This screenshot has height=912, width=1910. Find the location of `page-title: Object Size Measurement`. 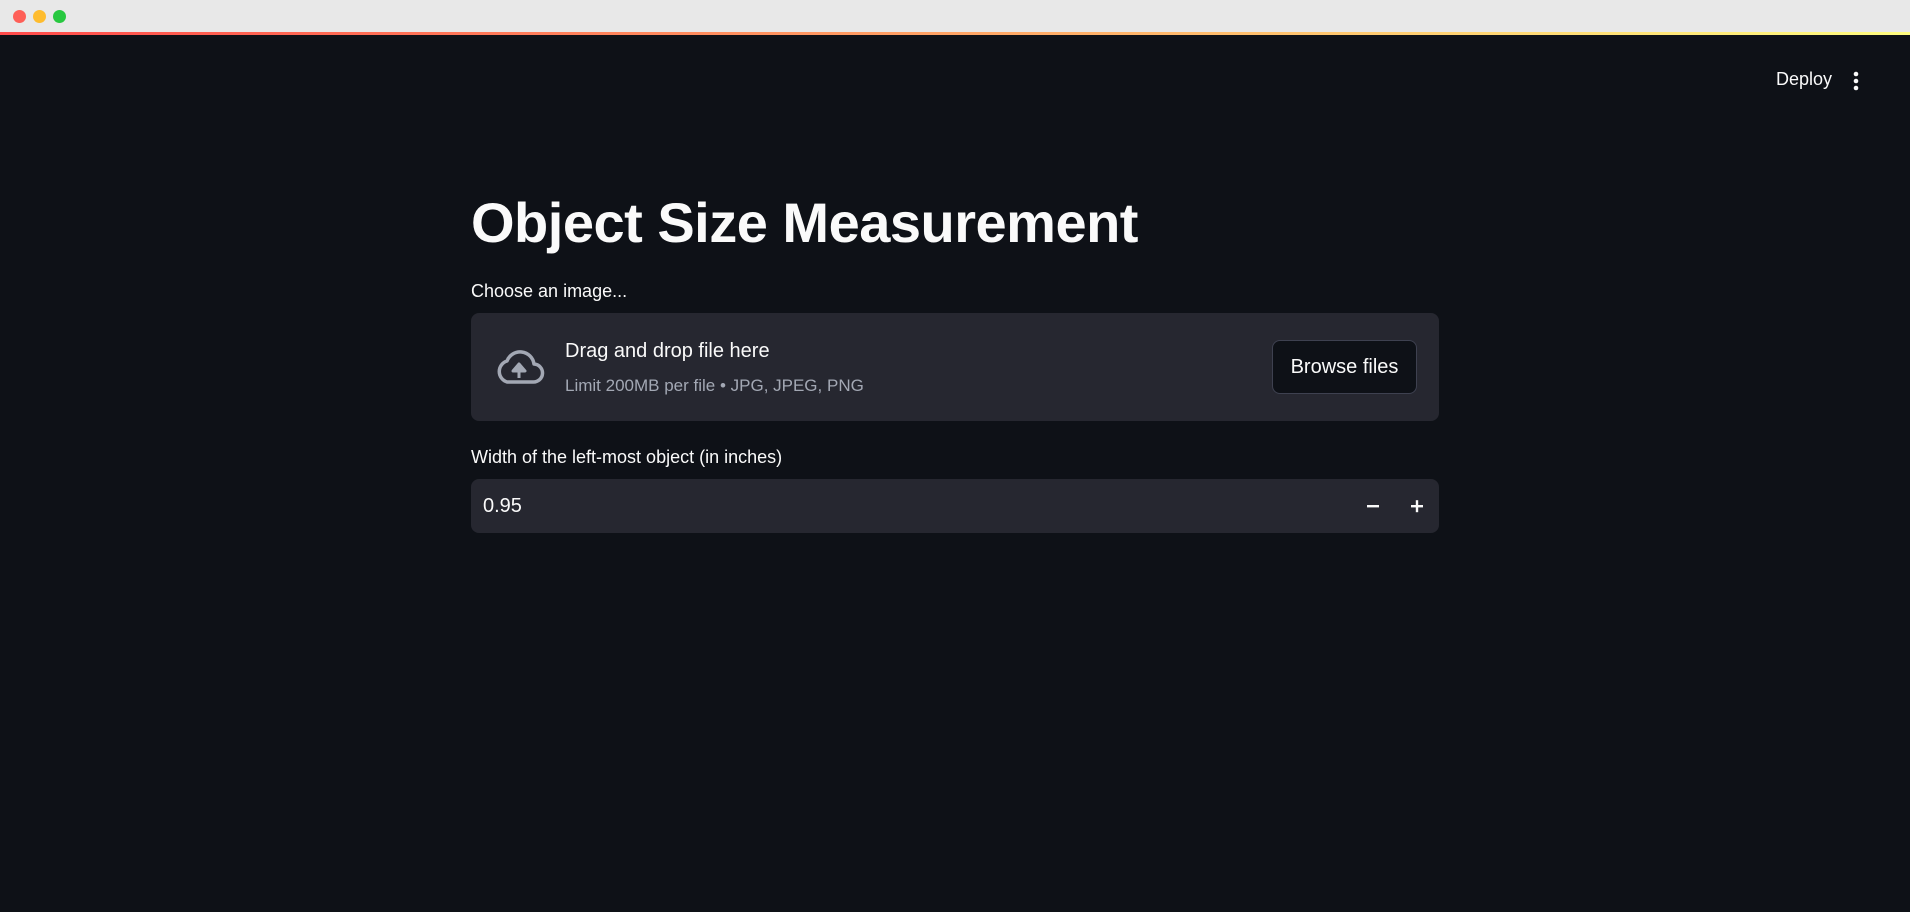

page-title: Object Size Measurement is located at coordinates (804, 222).